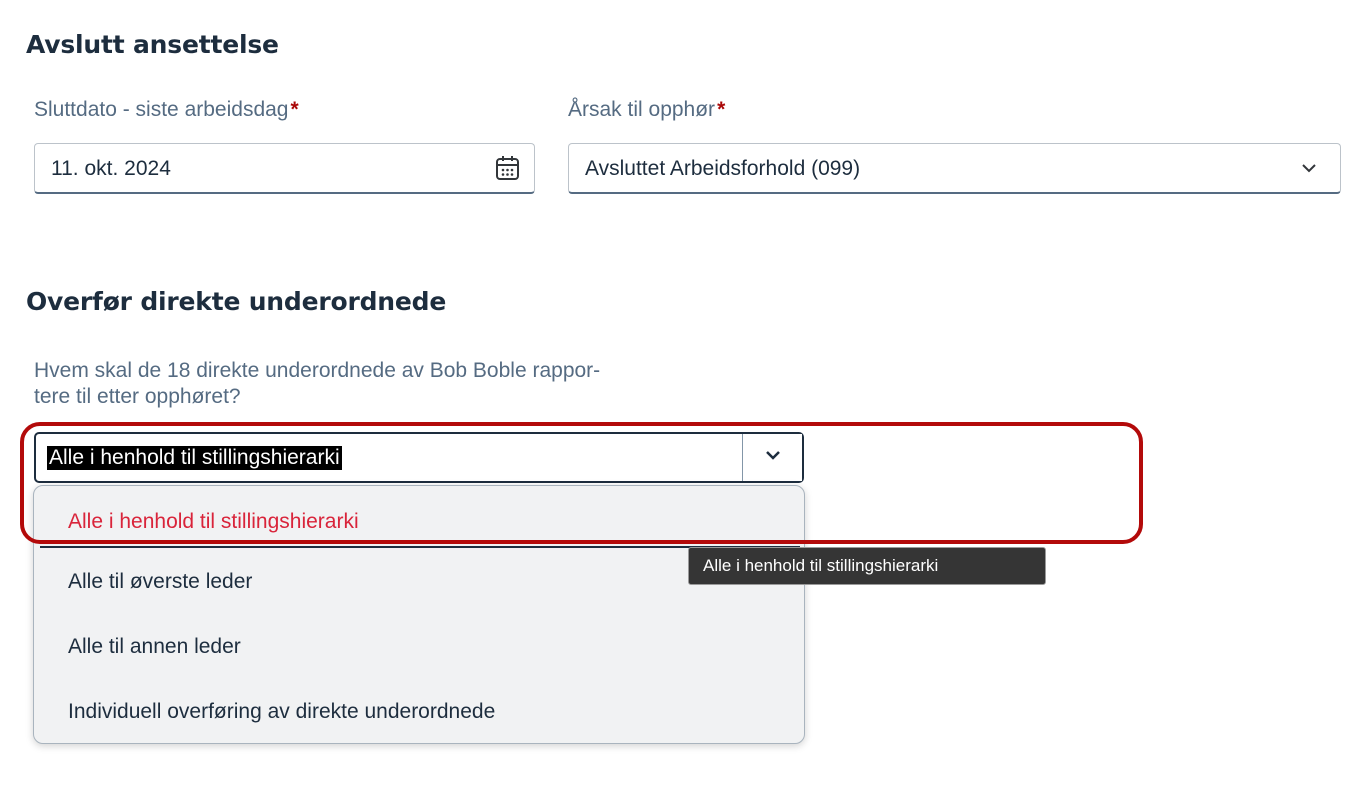  I want to click on option-top-manager: Alle til øverste leder, so click(160, 582).